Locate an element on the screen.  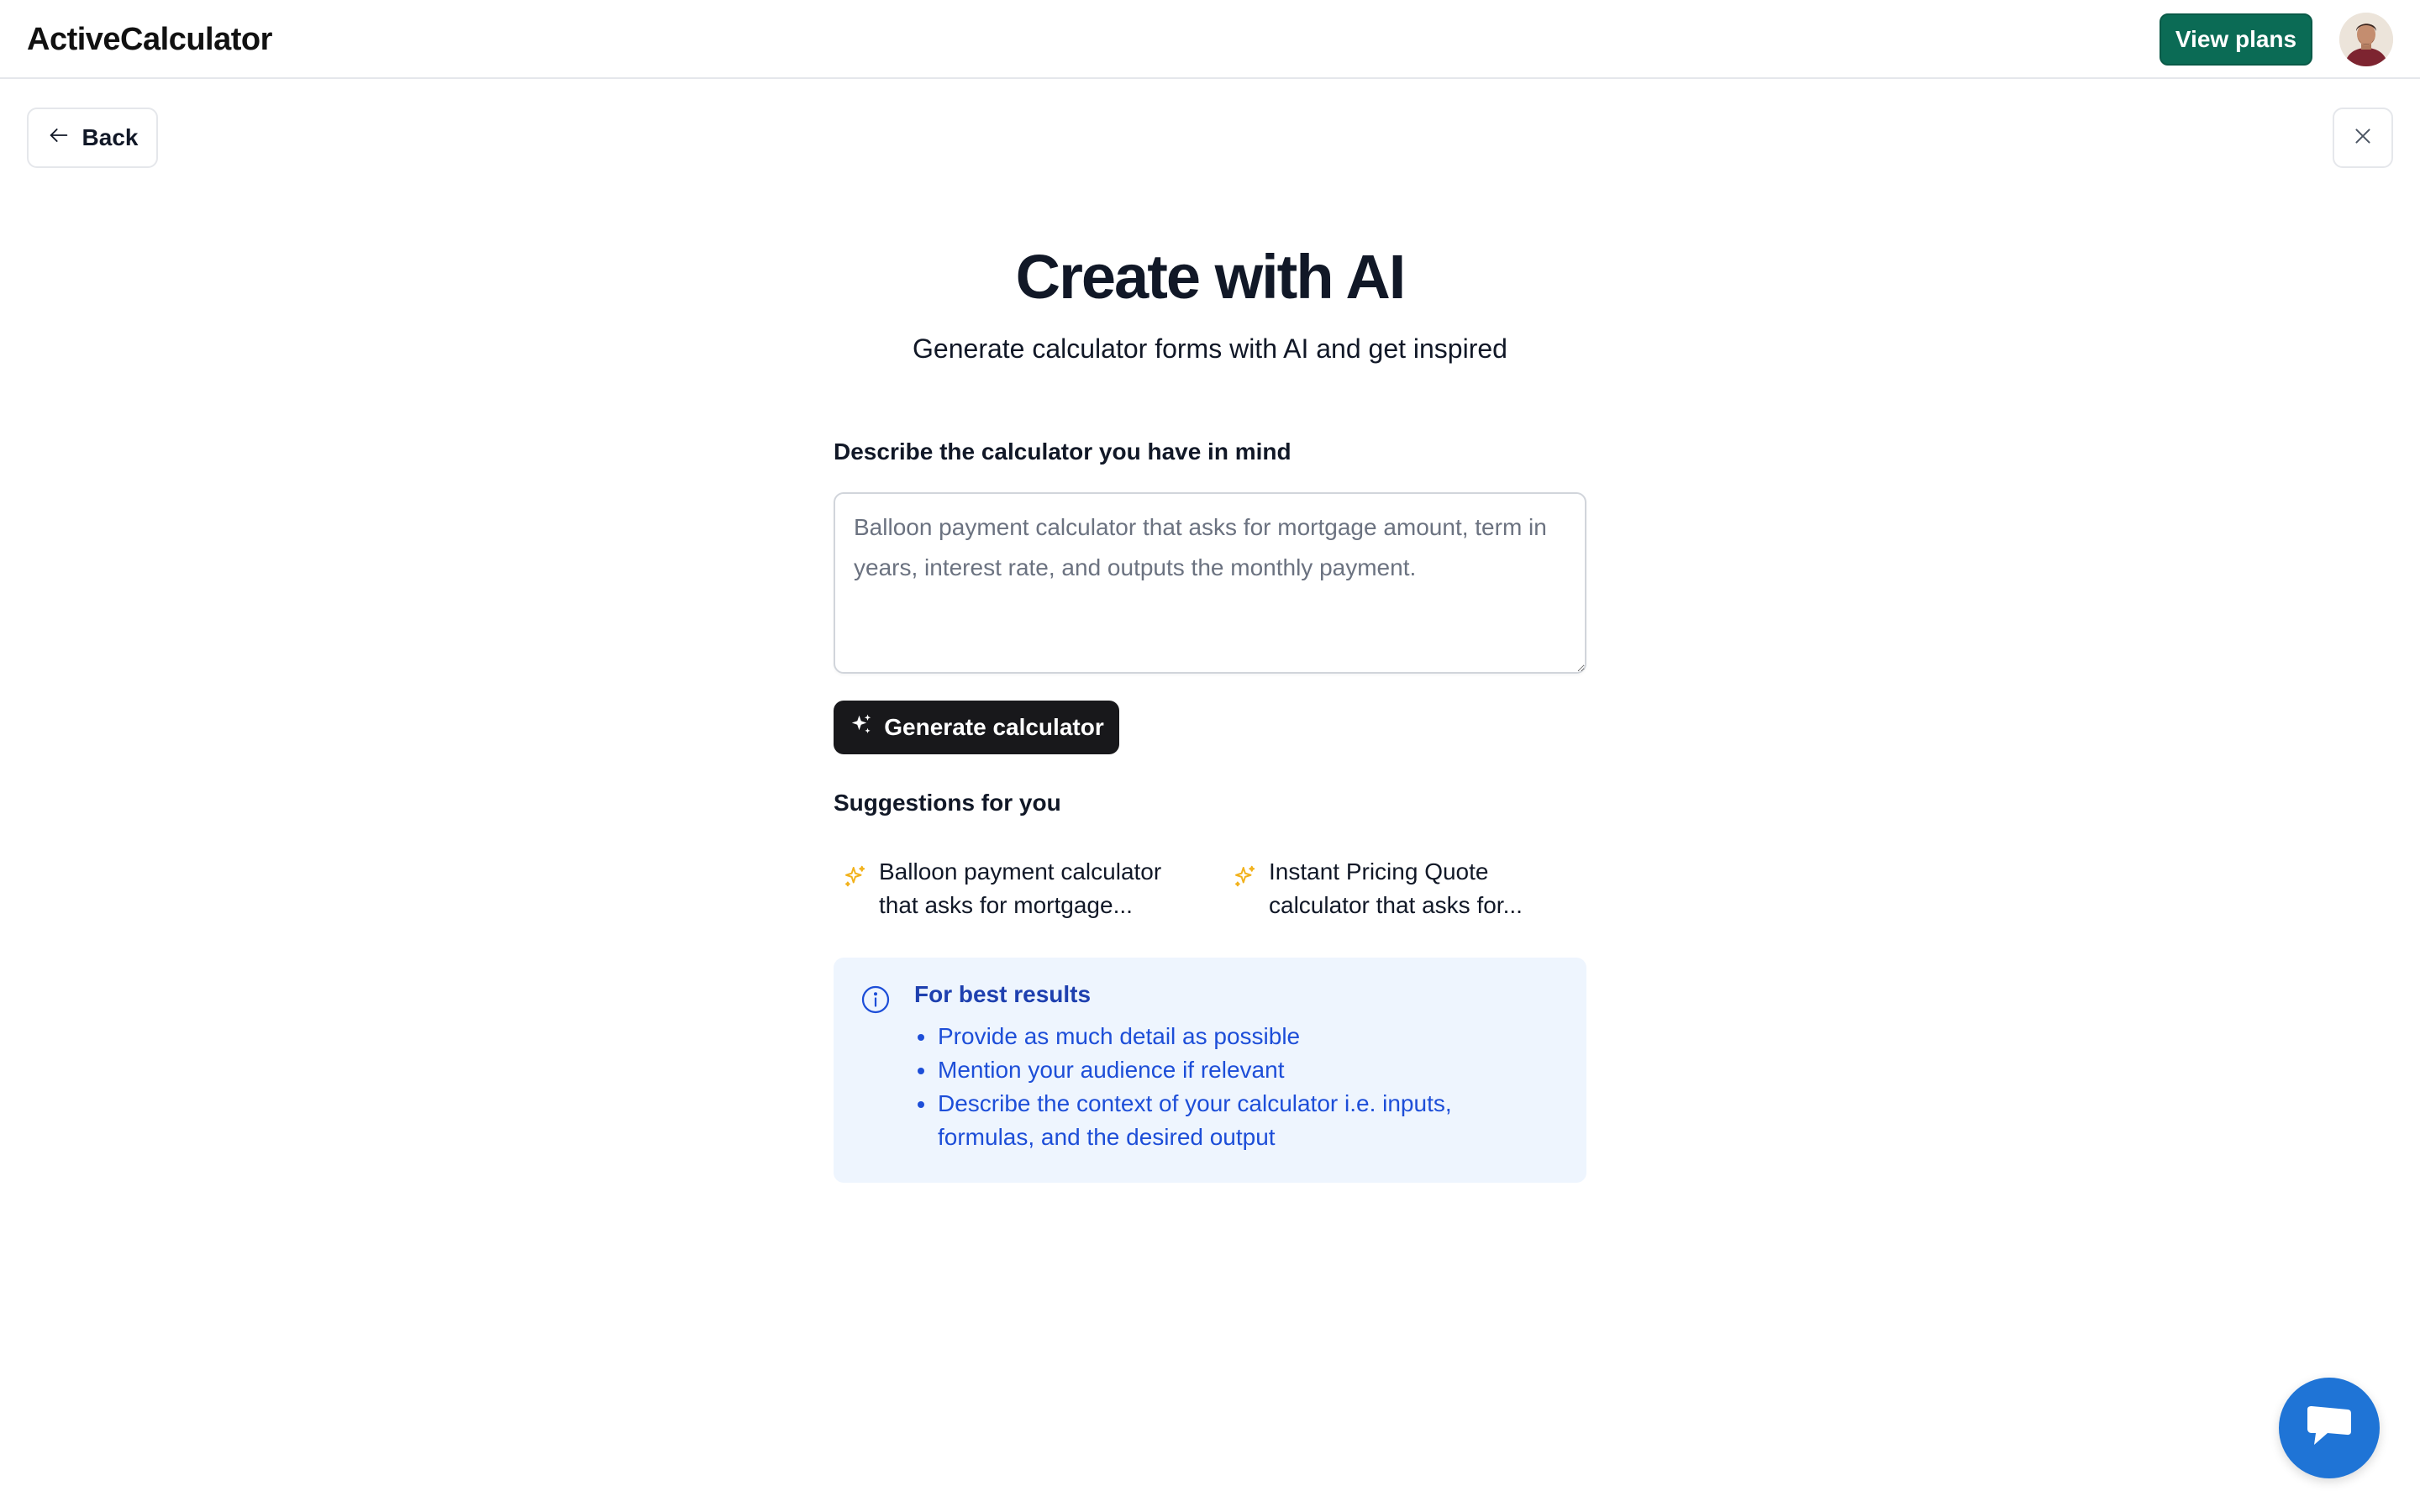
app-logo: ActiveCalculator is located at coordinates (149, 39).